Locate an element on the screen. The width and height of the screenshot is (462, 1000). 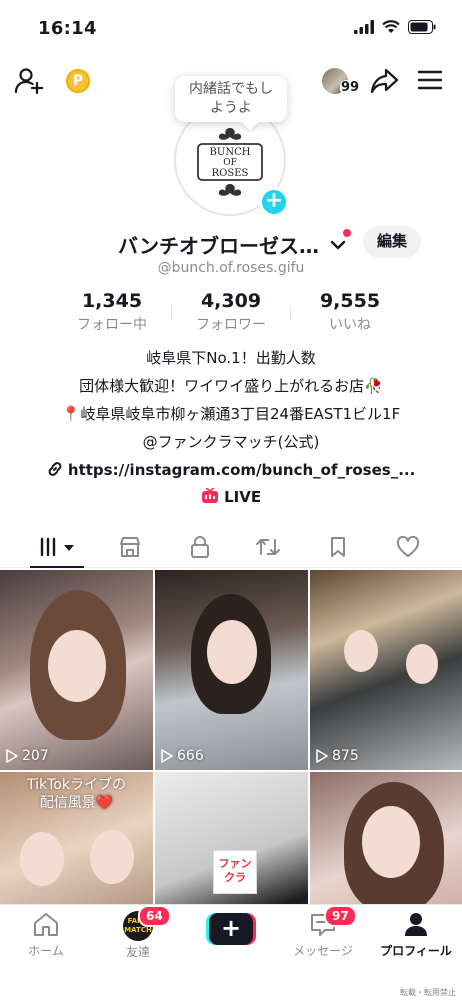
tabbar-profile: プロフィール is located at coordinates (416, 935).